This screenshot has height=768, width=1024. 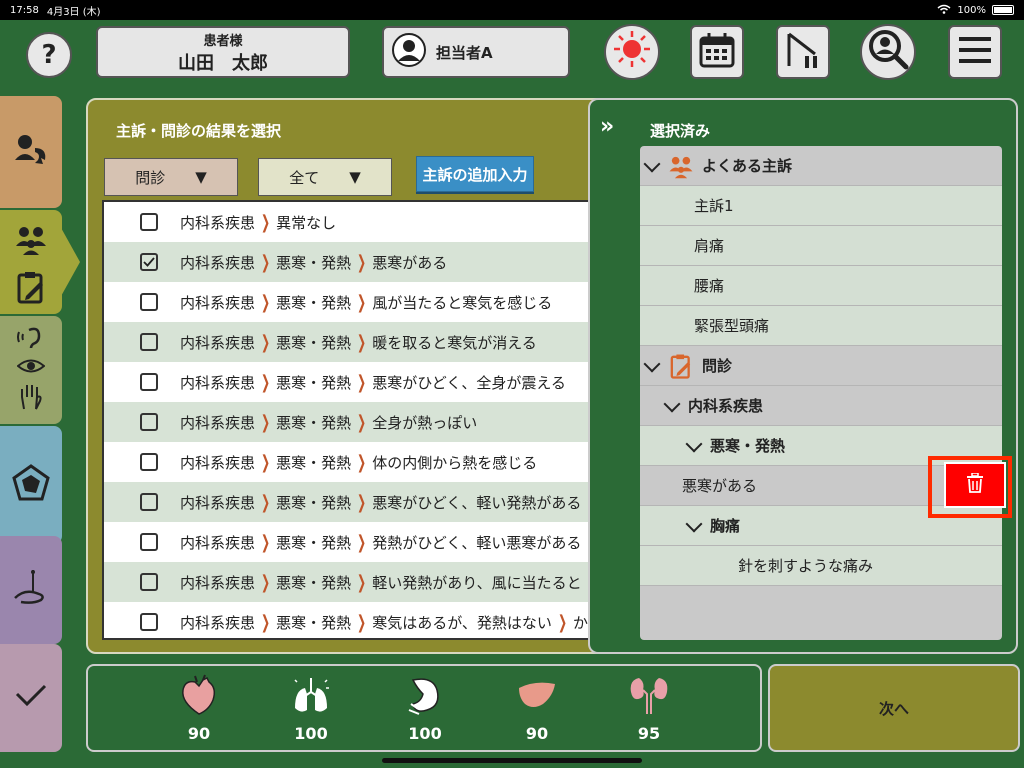 I want to click on status-time: 17:58, so click(x=24, y=10).